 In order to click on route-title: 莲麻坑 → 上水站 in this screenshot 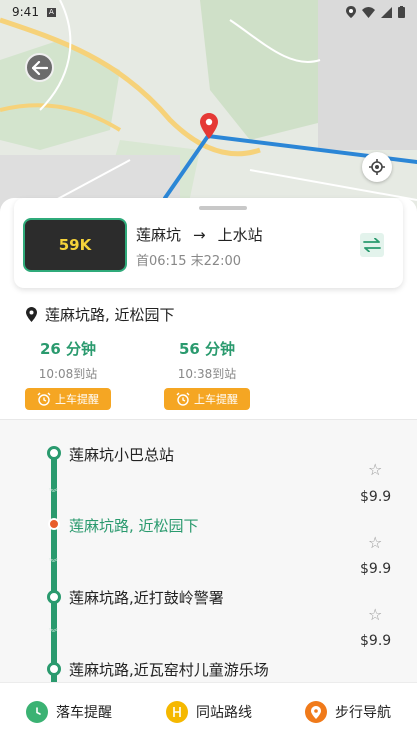, I will do `click(199, 234)`.